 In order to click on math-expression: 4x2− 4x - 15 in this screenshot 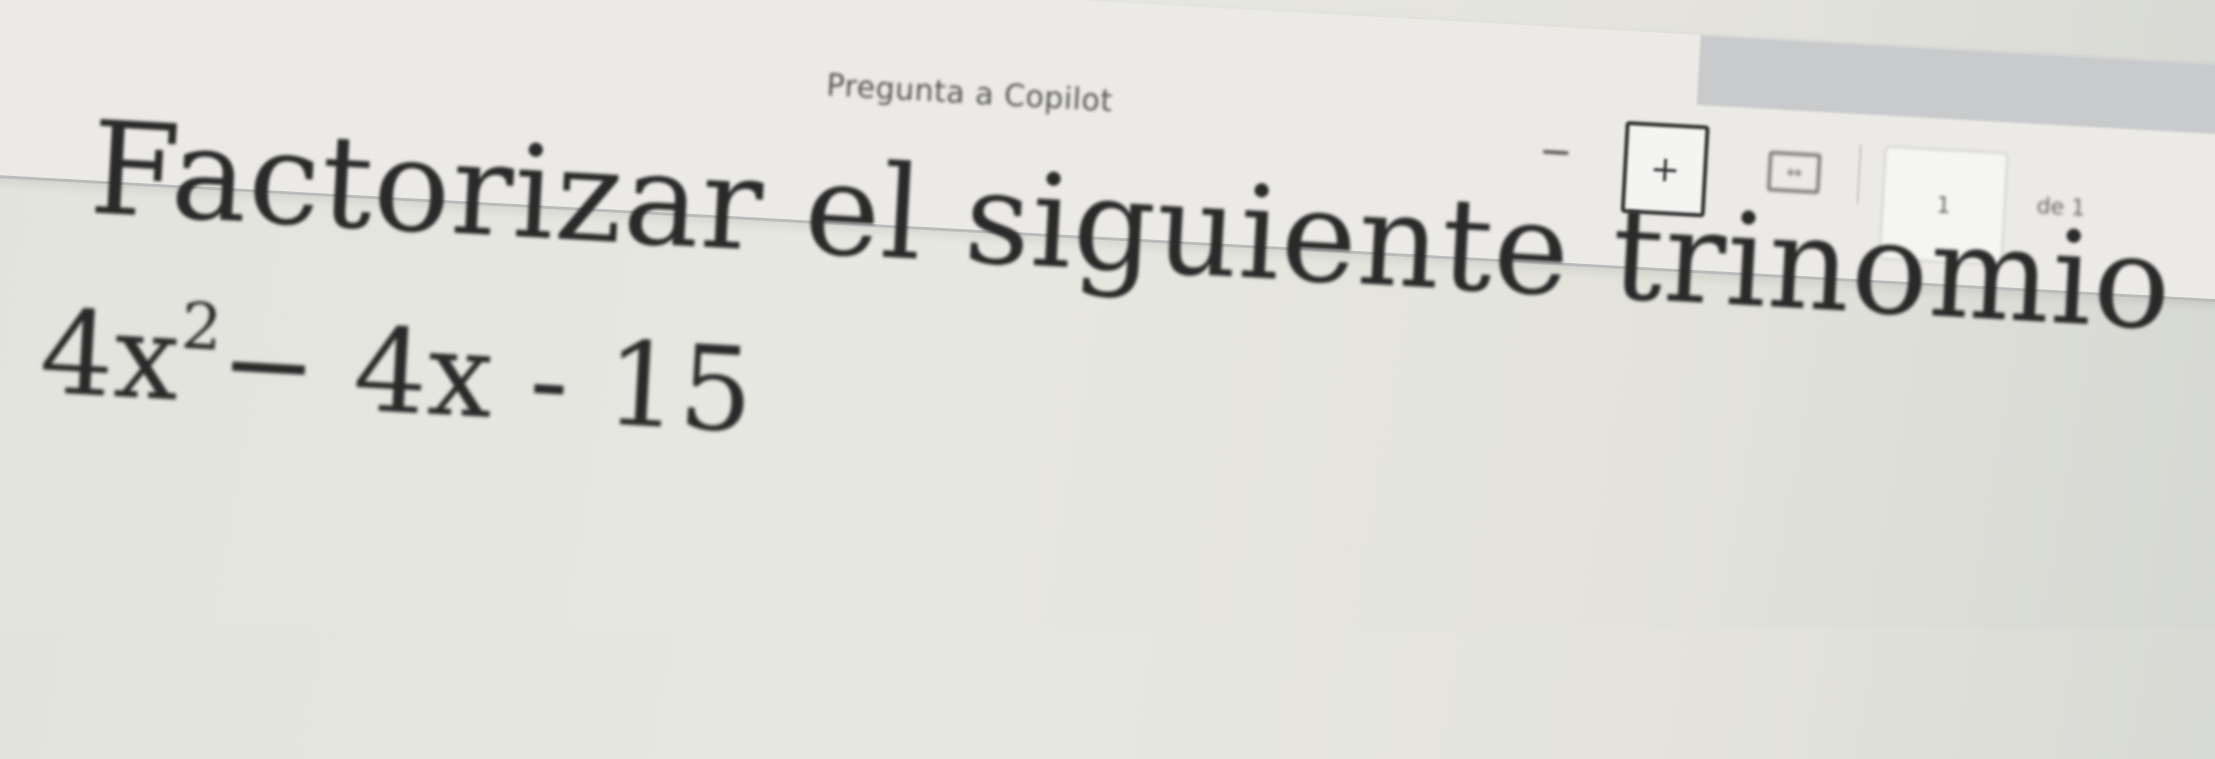, I will do `click(397, 372)`.